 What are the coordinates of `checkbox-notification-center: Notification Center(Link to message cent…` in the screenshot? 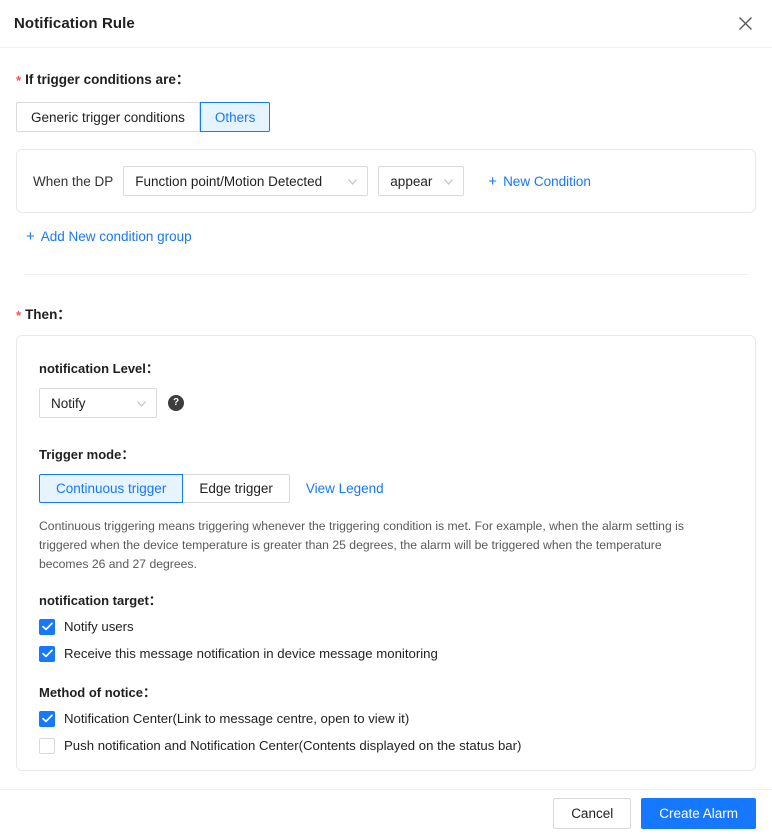 It's located at (386, 718).